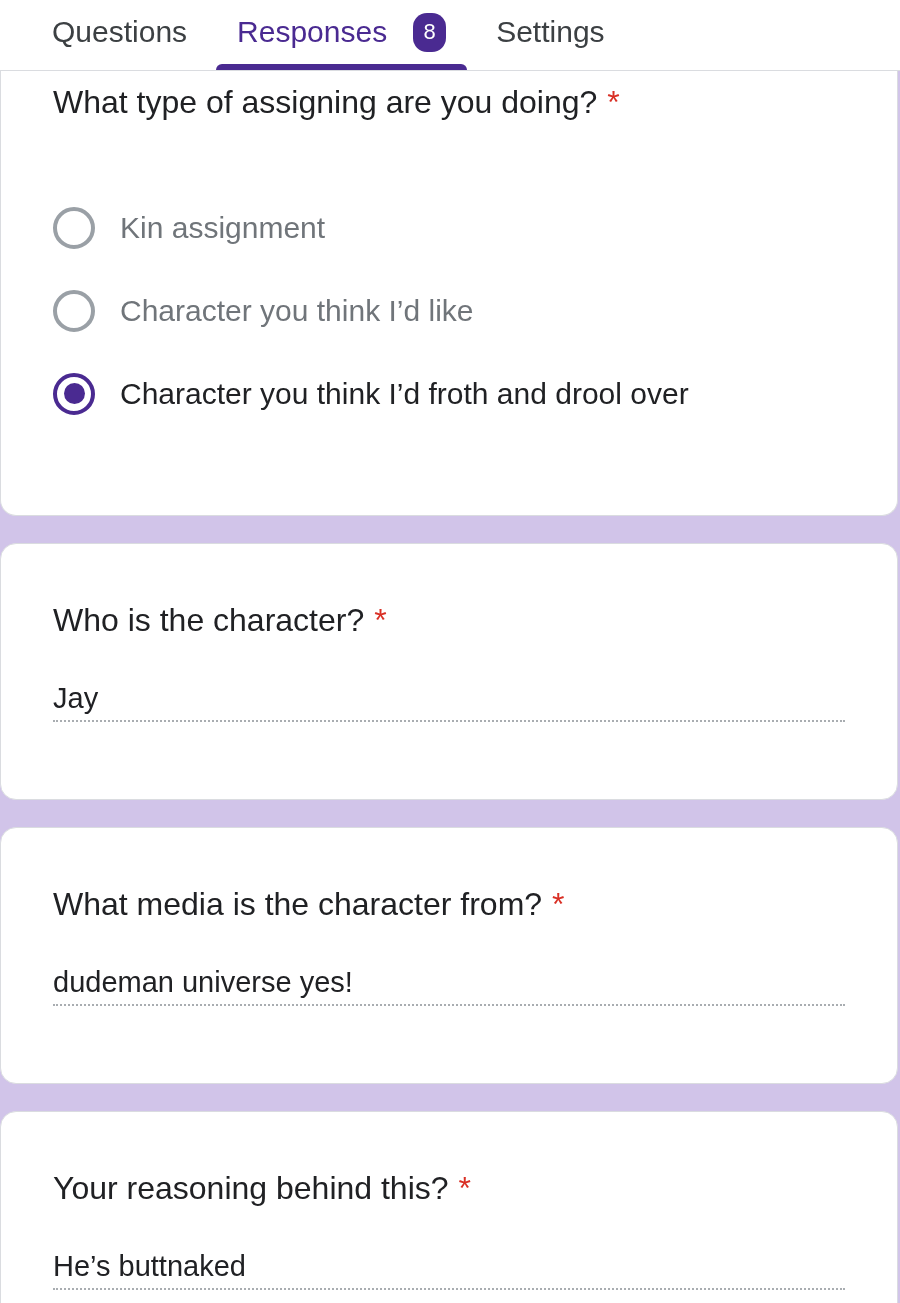 The width and height of the screenshot is (900, 1303). I want to click on question-title: Who is the character?, so click(209, 620).